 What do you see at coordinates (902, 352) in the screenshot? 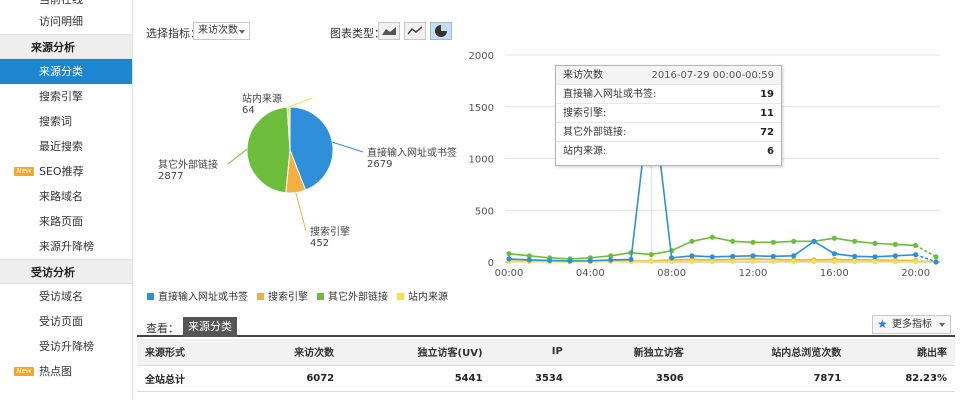
I see `table-header-cell: 跳出率` at bounding box center [902, 352].